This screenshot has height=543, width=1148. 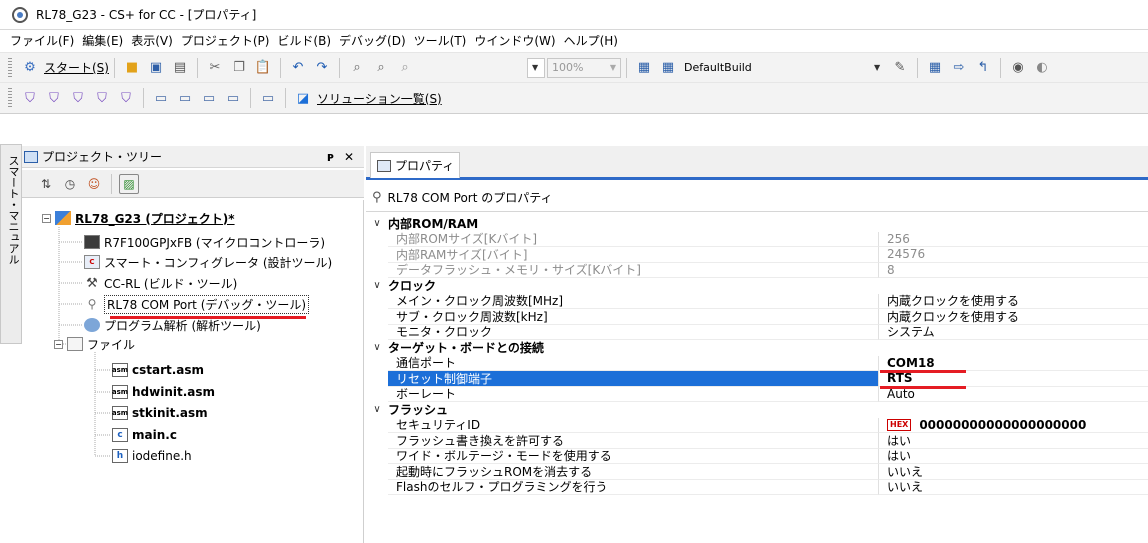 I want to click on property-category: ∨ 内部ROM/RAM, so click(x=757, y=224).